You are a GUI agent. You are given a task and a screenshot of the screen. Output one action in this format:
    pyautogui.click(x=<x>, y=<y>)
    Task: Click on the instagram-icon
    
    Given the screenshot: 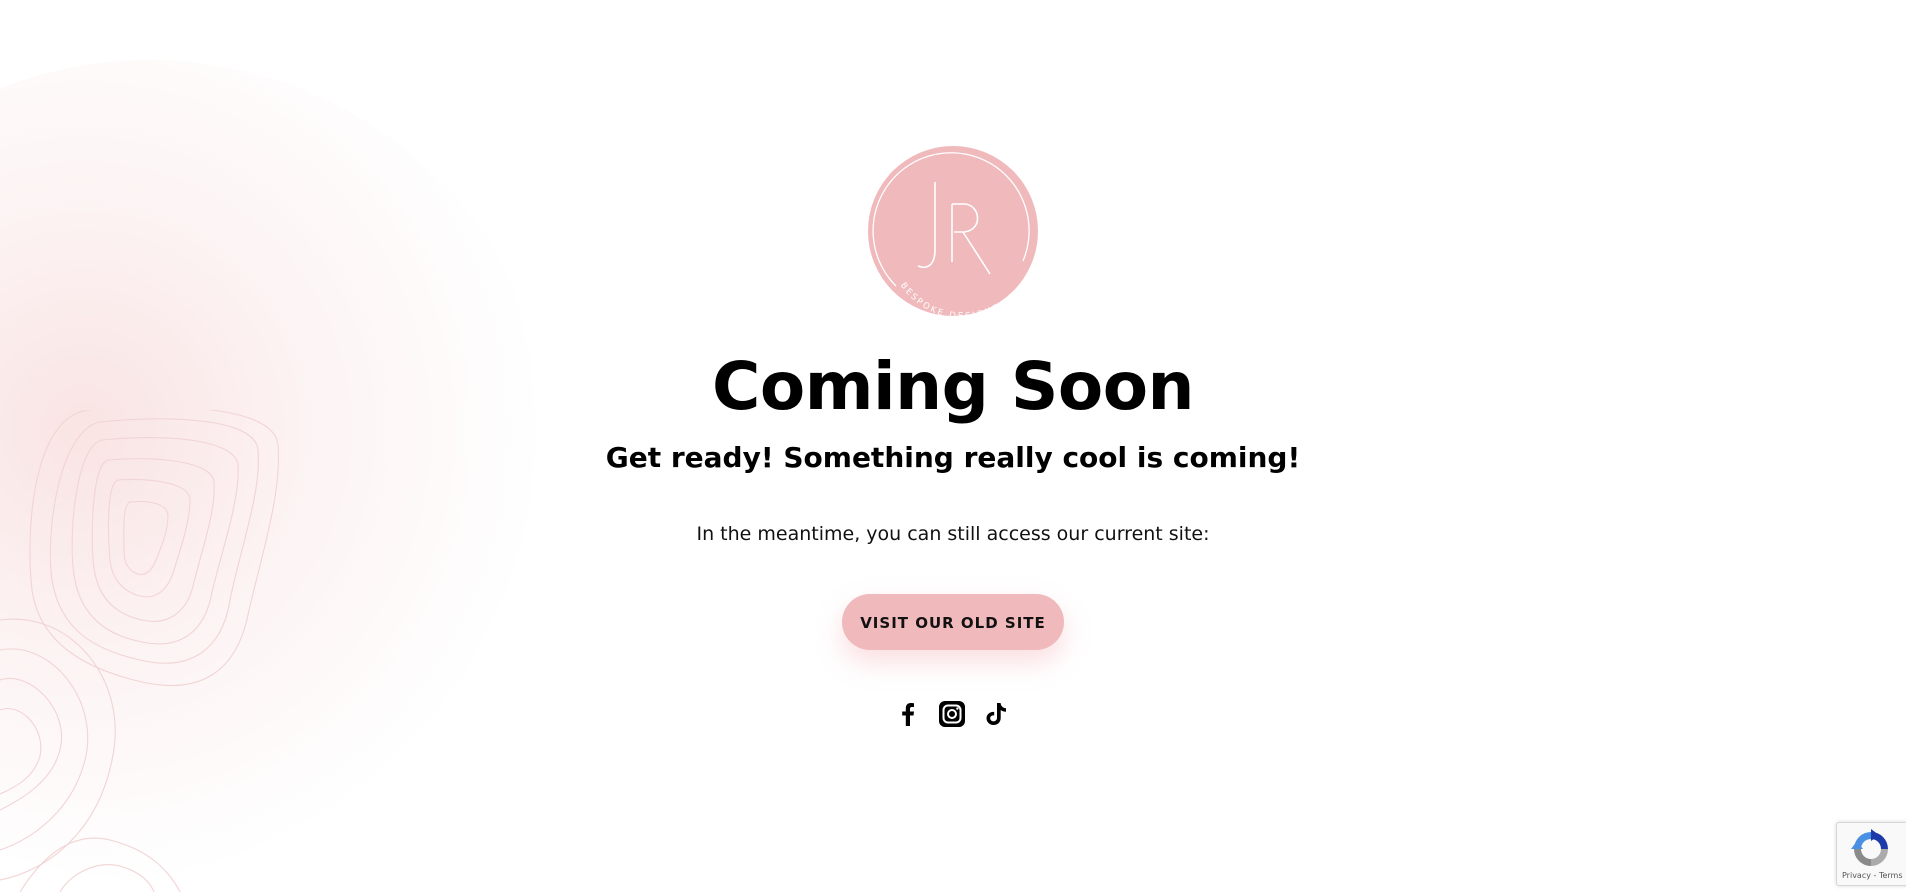 What is the action you would take?
    pyautogui.click(x=952, y=714)
    